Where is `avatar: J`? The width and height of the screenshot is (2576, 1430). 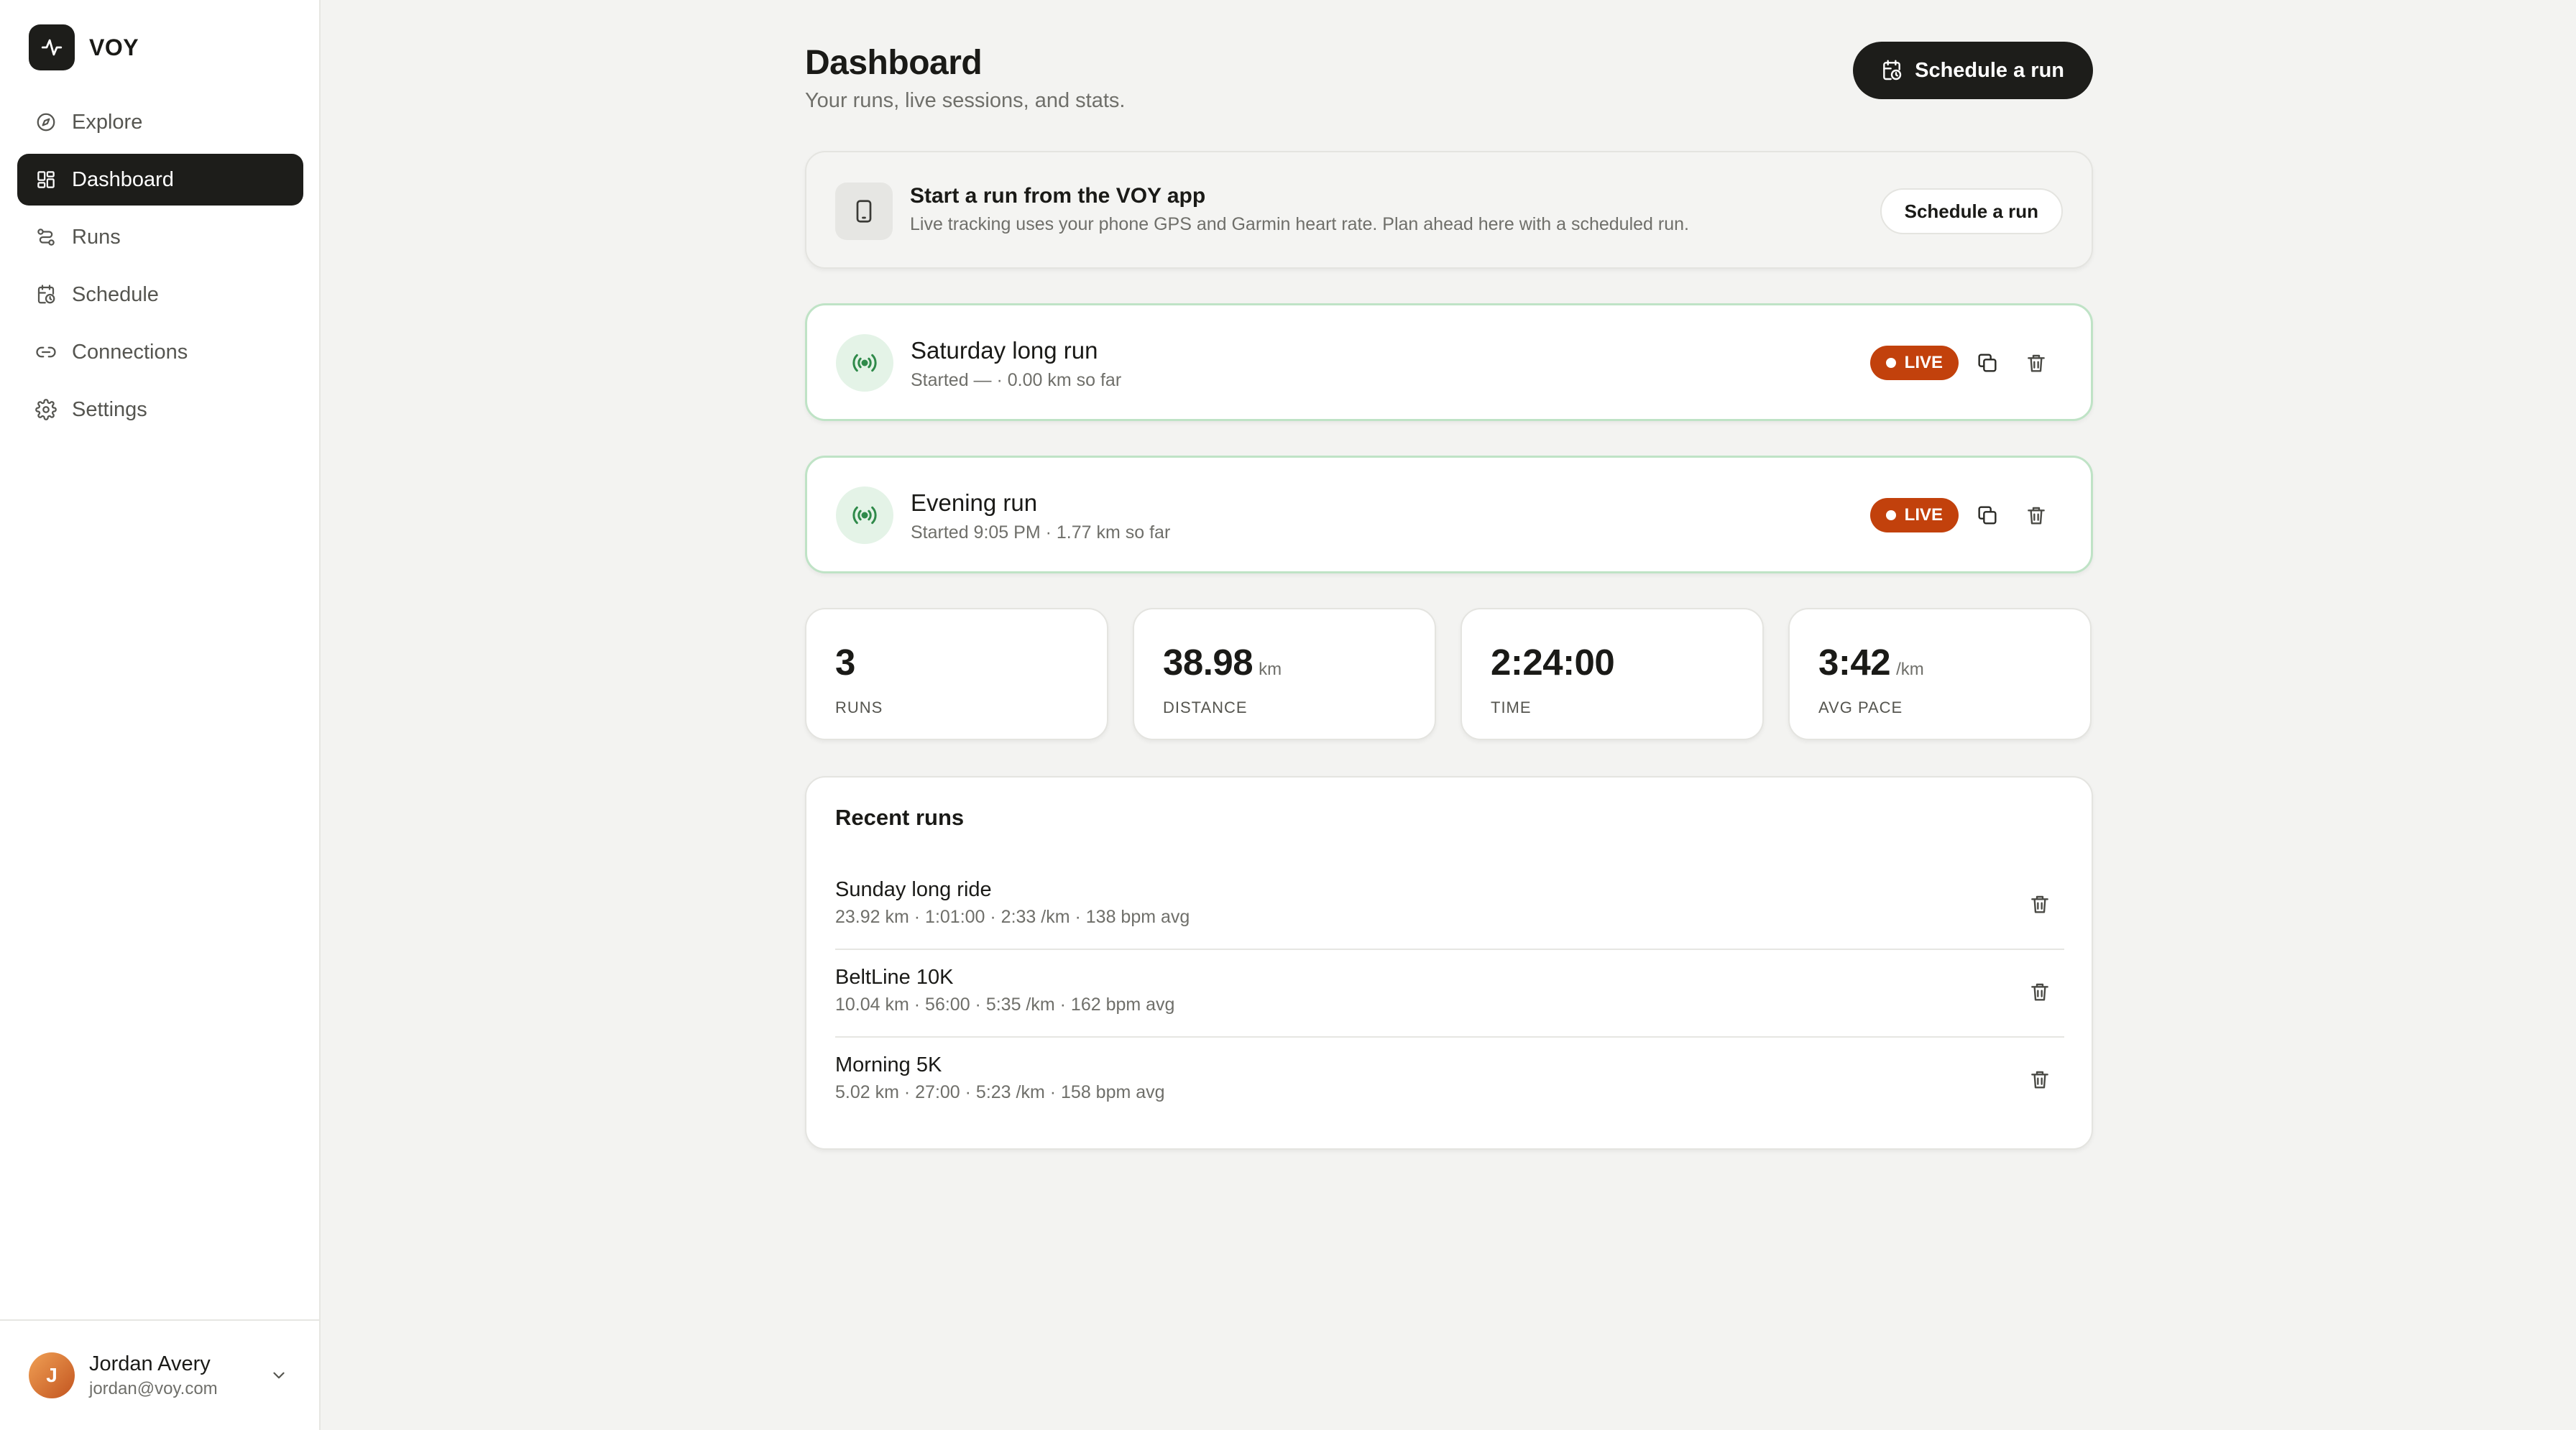 avatar: J is located at coordinates (52, 1375).